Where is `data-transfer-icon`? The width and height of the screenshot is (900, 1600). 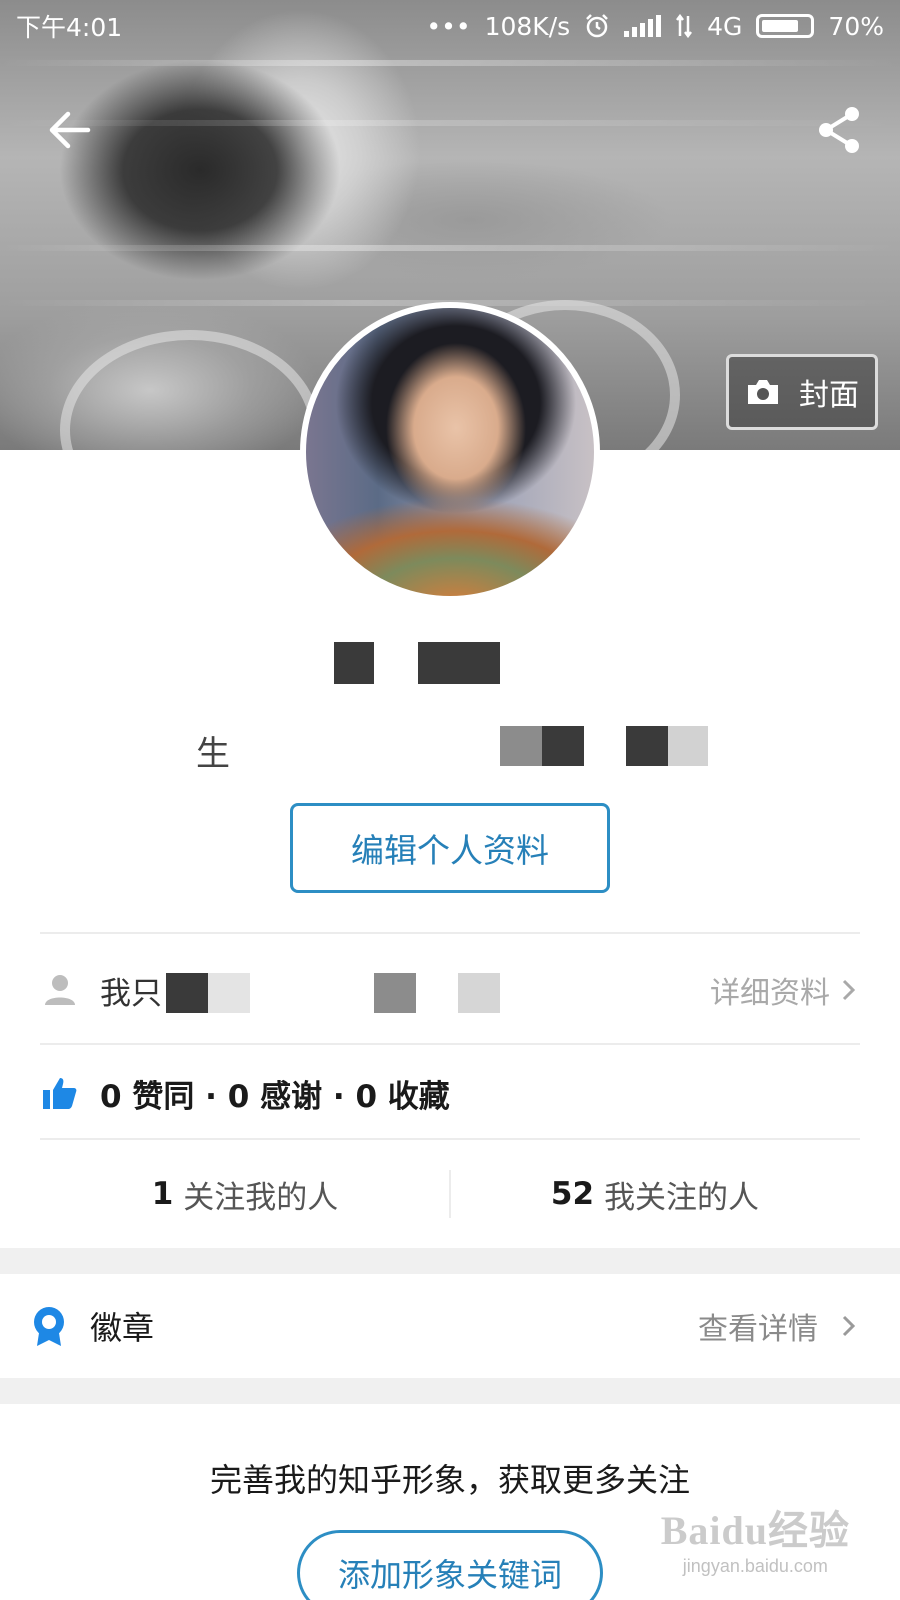
data-transfer-icon is located at coordinates (684, 26).